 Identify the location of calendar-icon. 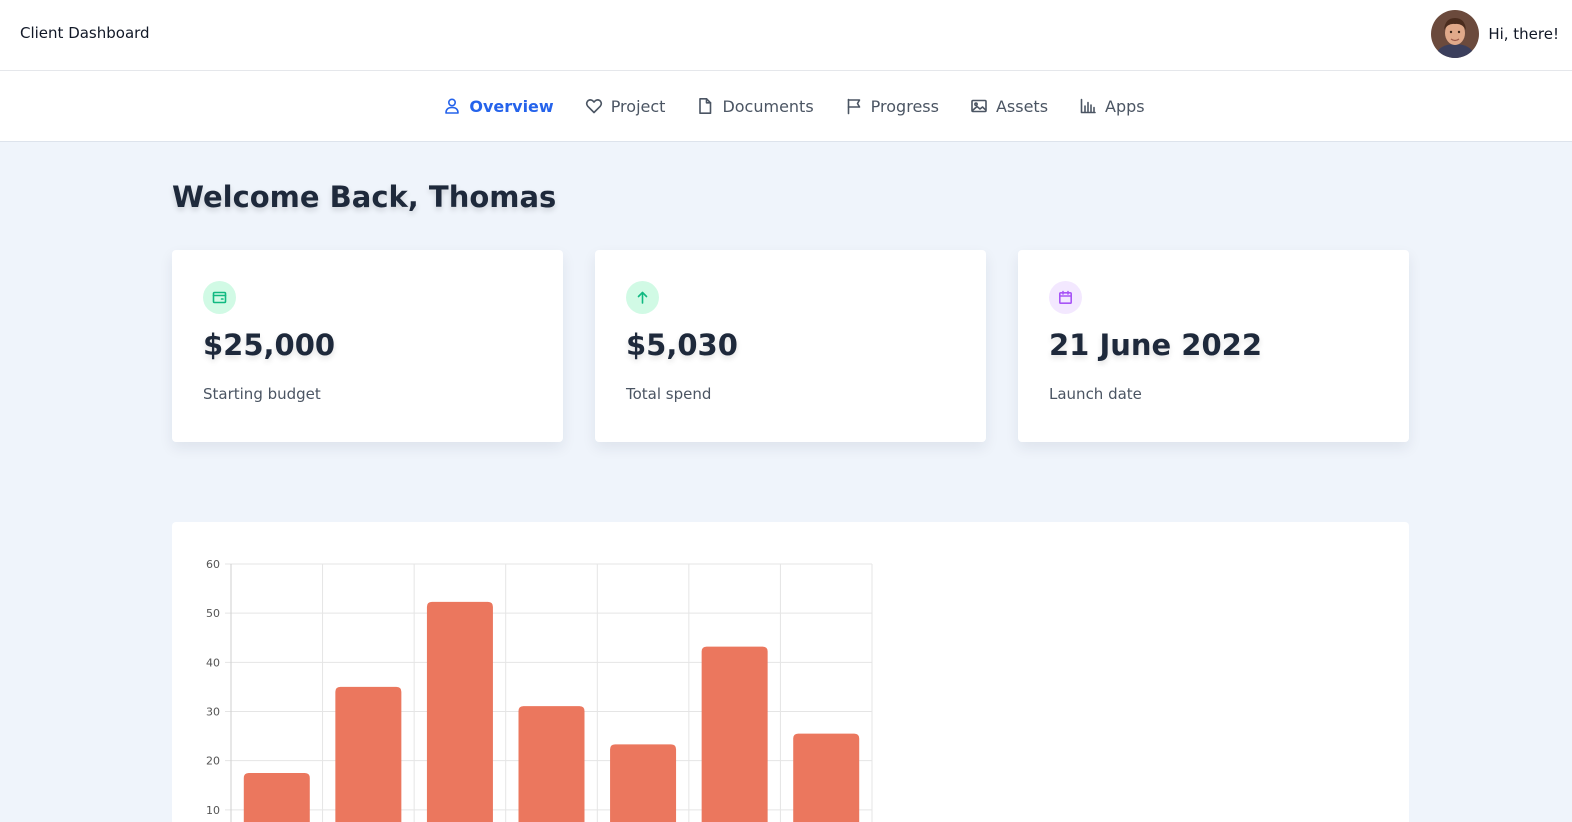
(1065, 297).